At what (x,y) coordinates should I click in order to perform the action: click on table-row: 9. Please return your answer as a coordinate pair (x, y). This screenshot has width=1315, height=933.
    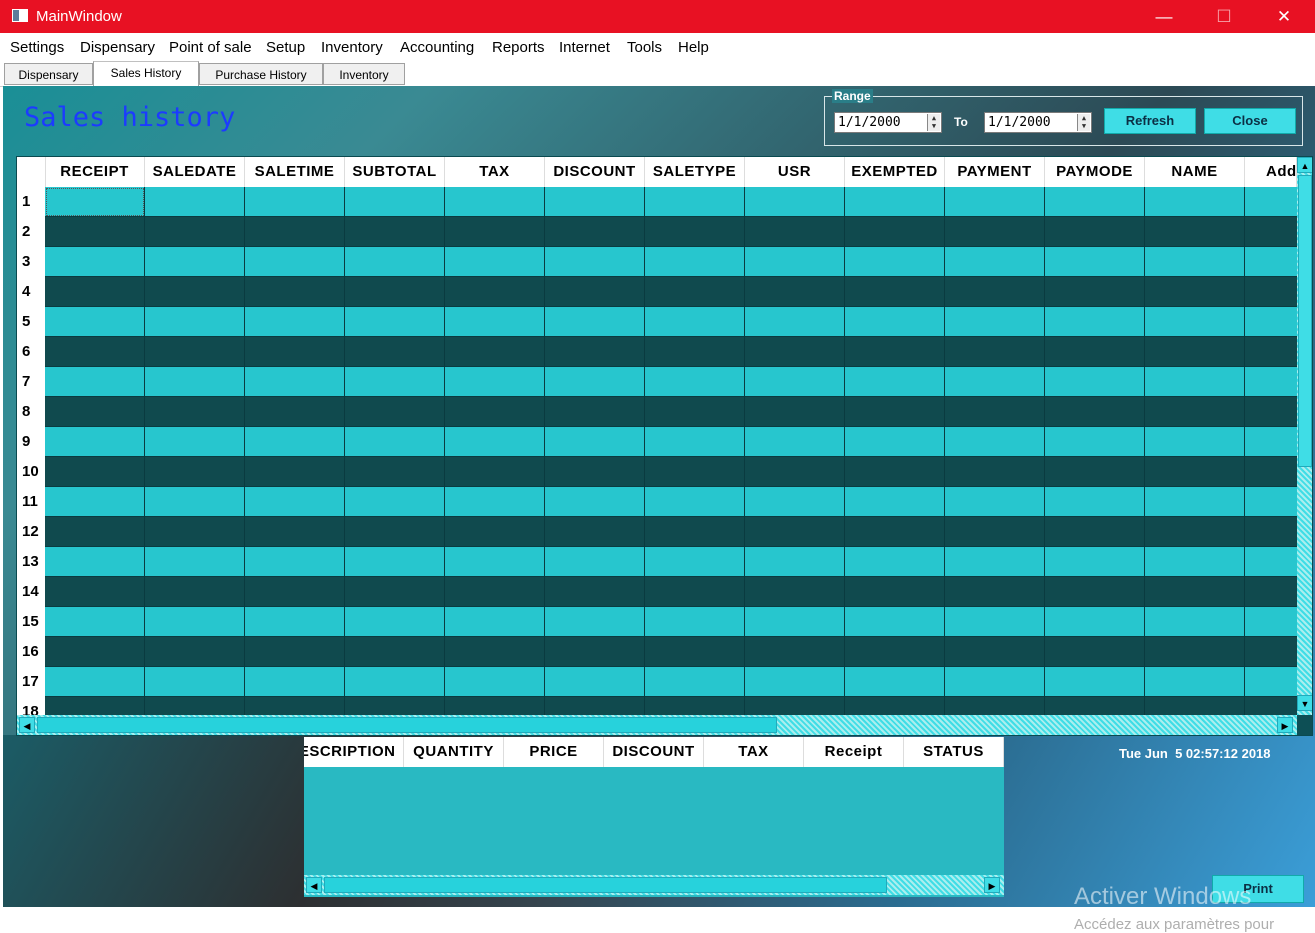
    Looking at the image, I should click on (657, 442).